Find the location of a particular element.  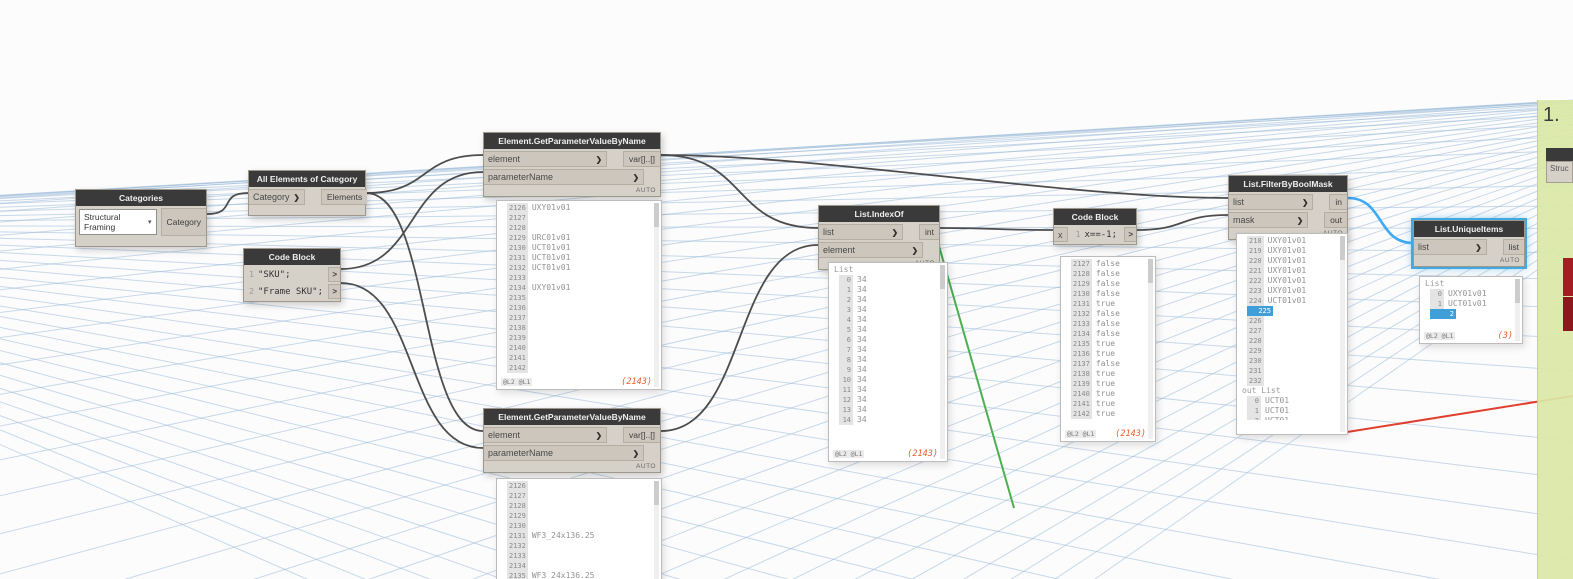

list-value: WF3_24x136.25 is located at coordinates (563, 575).